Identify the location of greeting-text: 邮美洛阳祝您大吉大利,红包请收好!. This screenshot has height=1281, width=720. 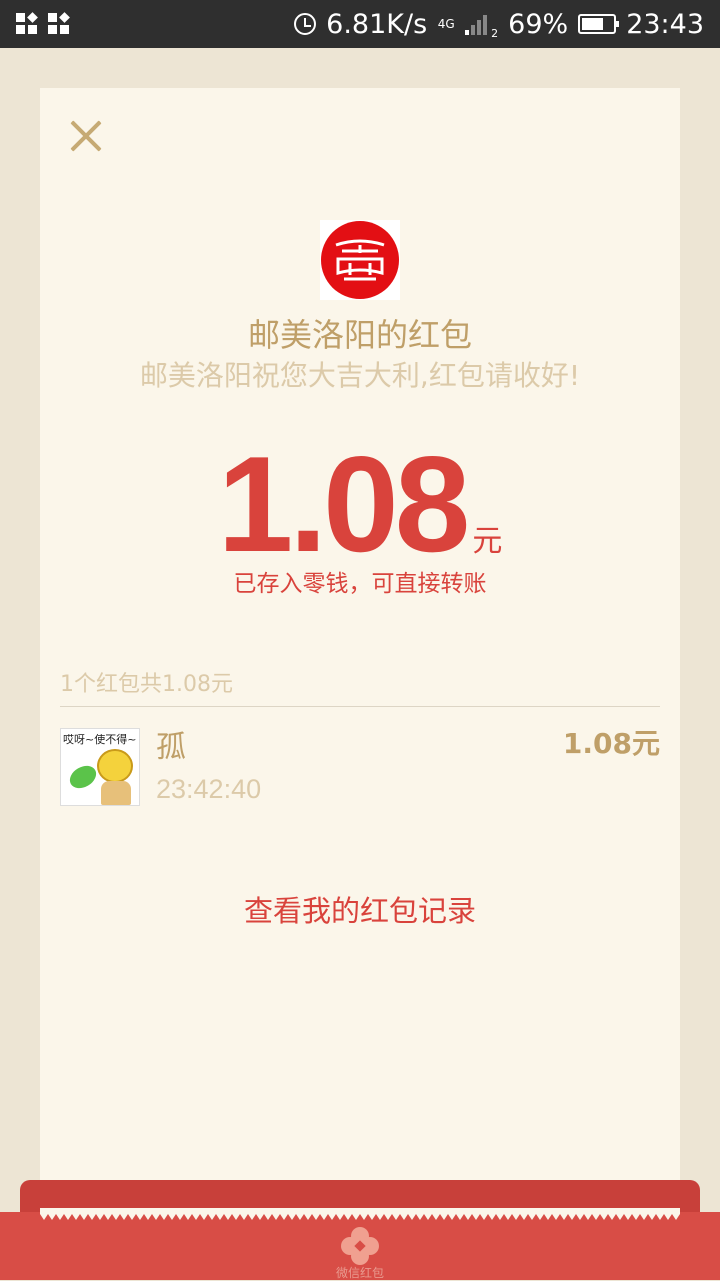
(360, 375).